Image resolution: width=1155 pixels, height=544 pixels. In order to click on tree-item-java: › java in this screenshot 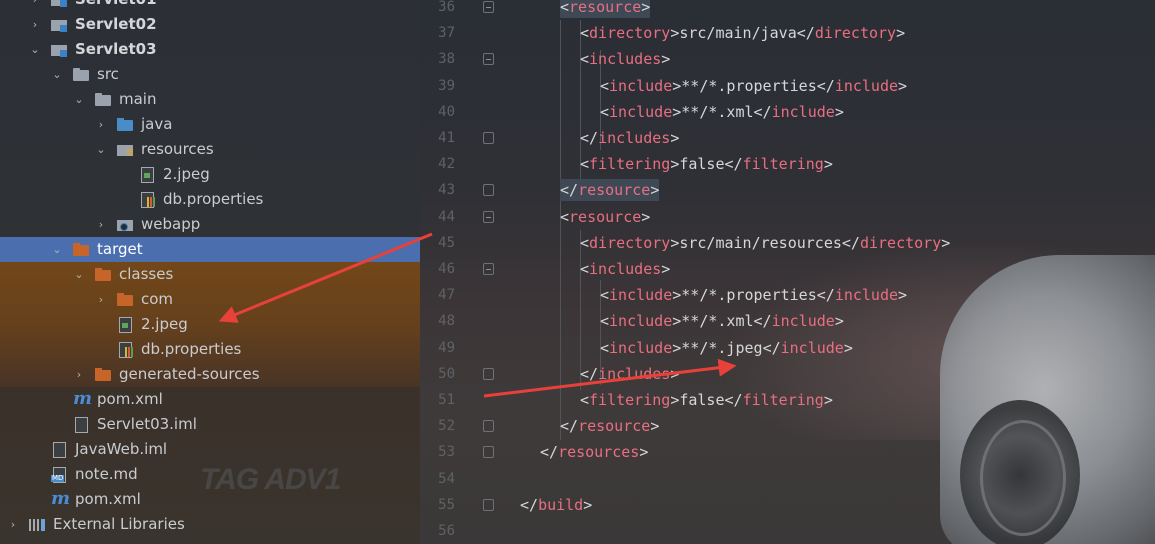, I will do `click(210, 124)`.